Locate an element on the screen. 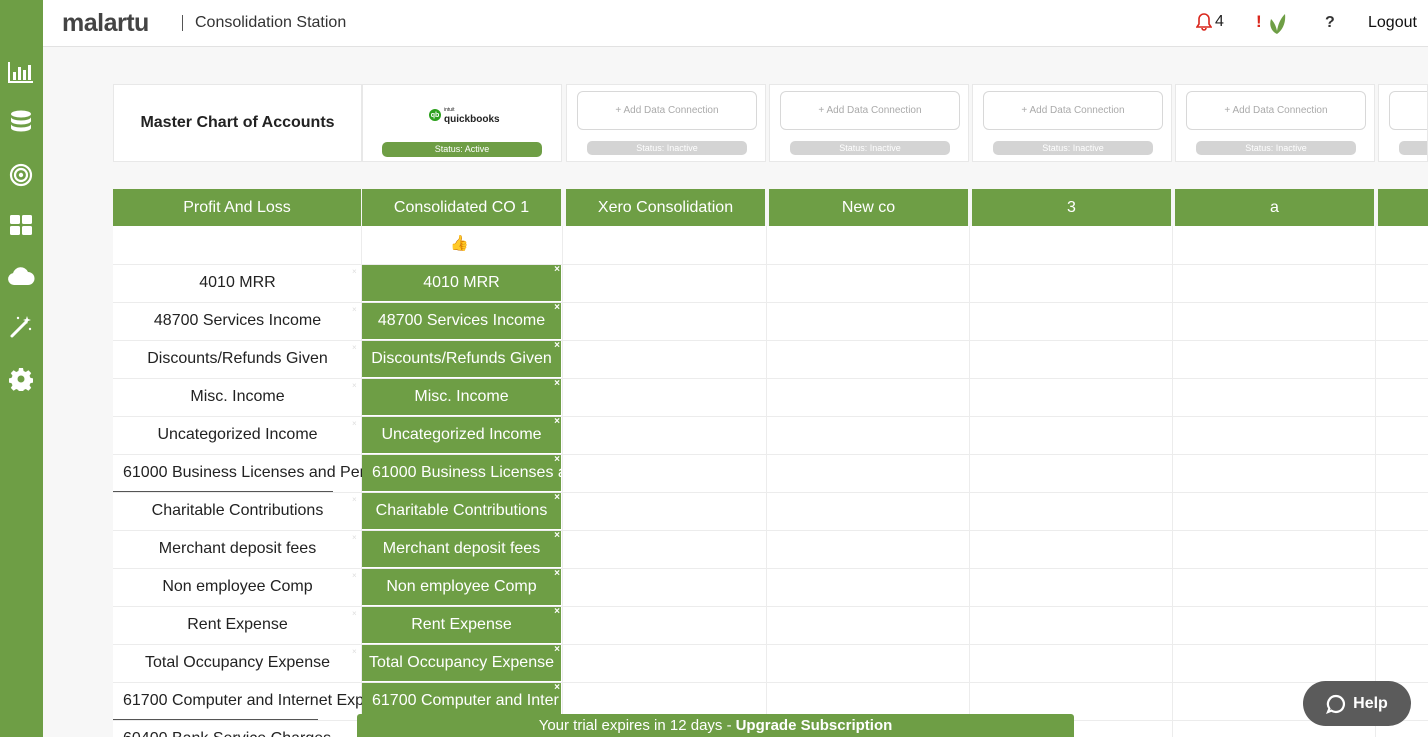  cloud-icon is located at coordinates (21, 276).